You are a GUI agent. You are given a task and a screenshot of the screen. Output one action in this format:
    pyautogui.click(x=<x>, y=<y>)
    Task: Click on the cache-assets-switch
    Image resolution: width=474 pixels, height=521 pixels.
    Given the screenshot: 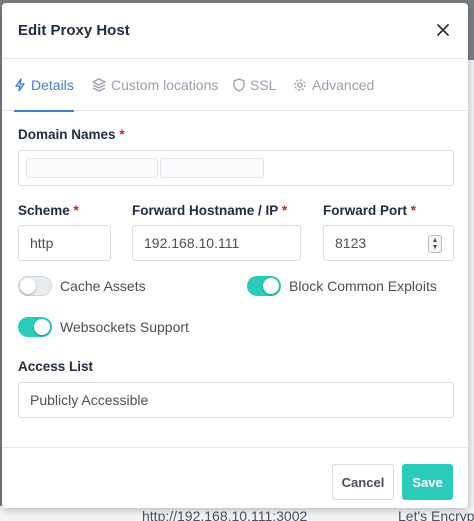 What is the action you would take?
    pyautogui.click(x=35, y=286)
    